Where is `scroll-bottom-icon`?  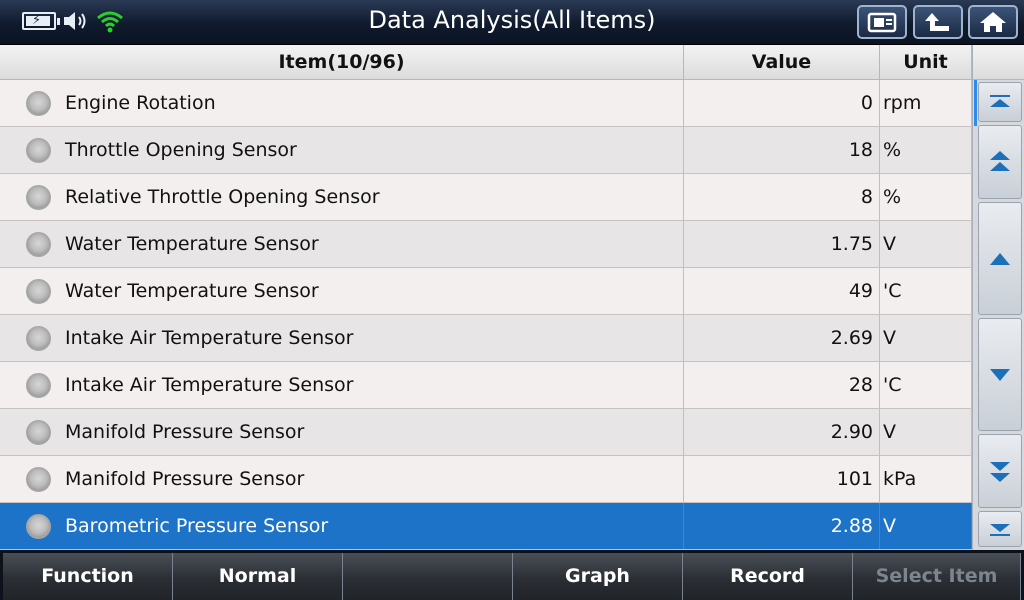
scroll-bottom-icon is located at coordinates (1000, 530).